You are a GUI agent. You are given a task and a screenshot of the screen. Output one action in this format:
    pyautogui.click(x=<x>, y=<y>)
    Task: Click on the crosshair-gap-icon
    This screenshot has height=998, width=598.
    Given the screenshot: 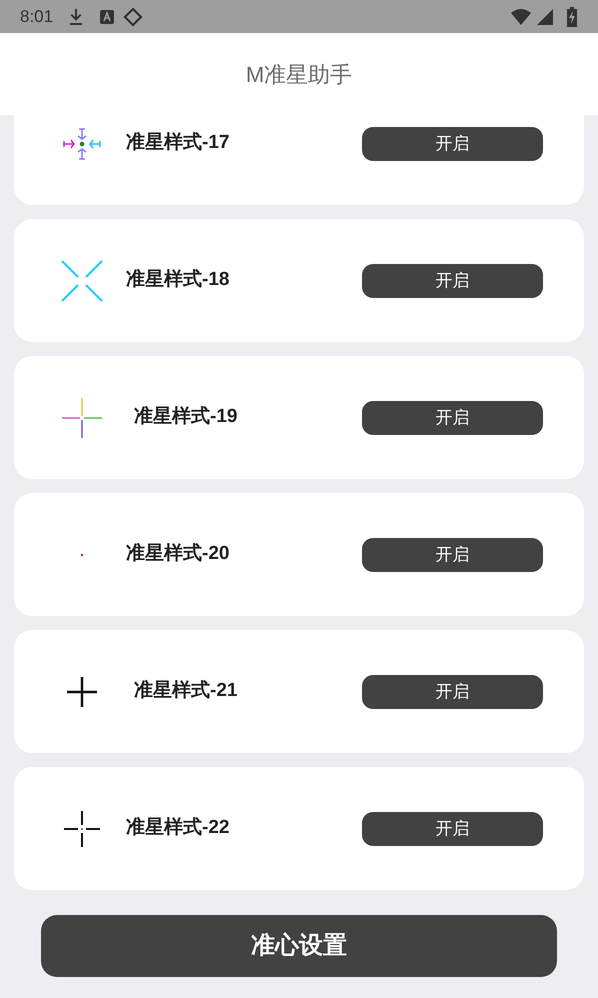 What is the action you would take?
    pyautogui.click(x=82, y=828)
    